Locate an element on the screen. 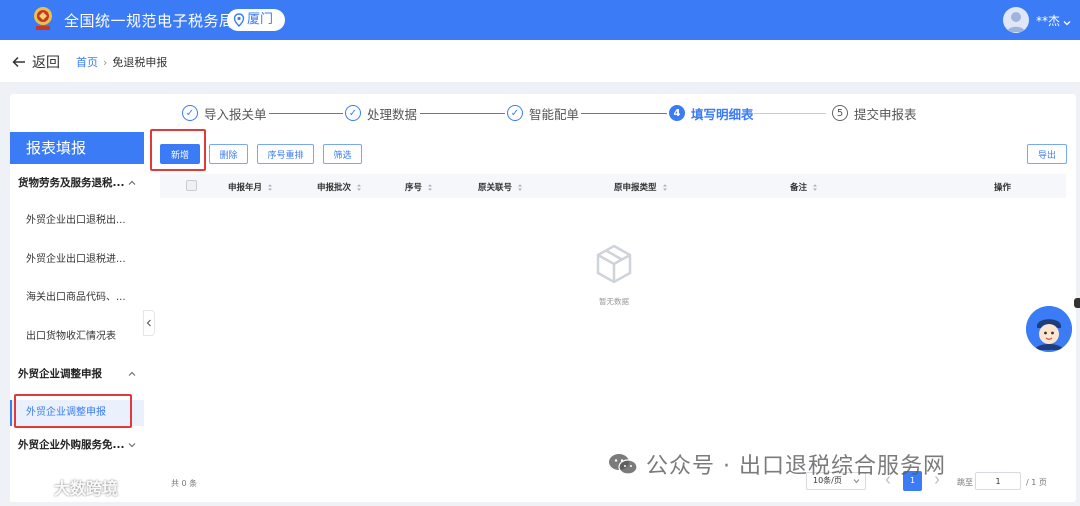 The width and height of the screenshot is (1080, 506). step-fill-details: 4 填写明细表 is located at coordinates (711, 113).